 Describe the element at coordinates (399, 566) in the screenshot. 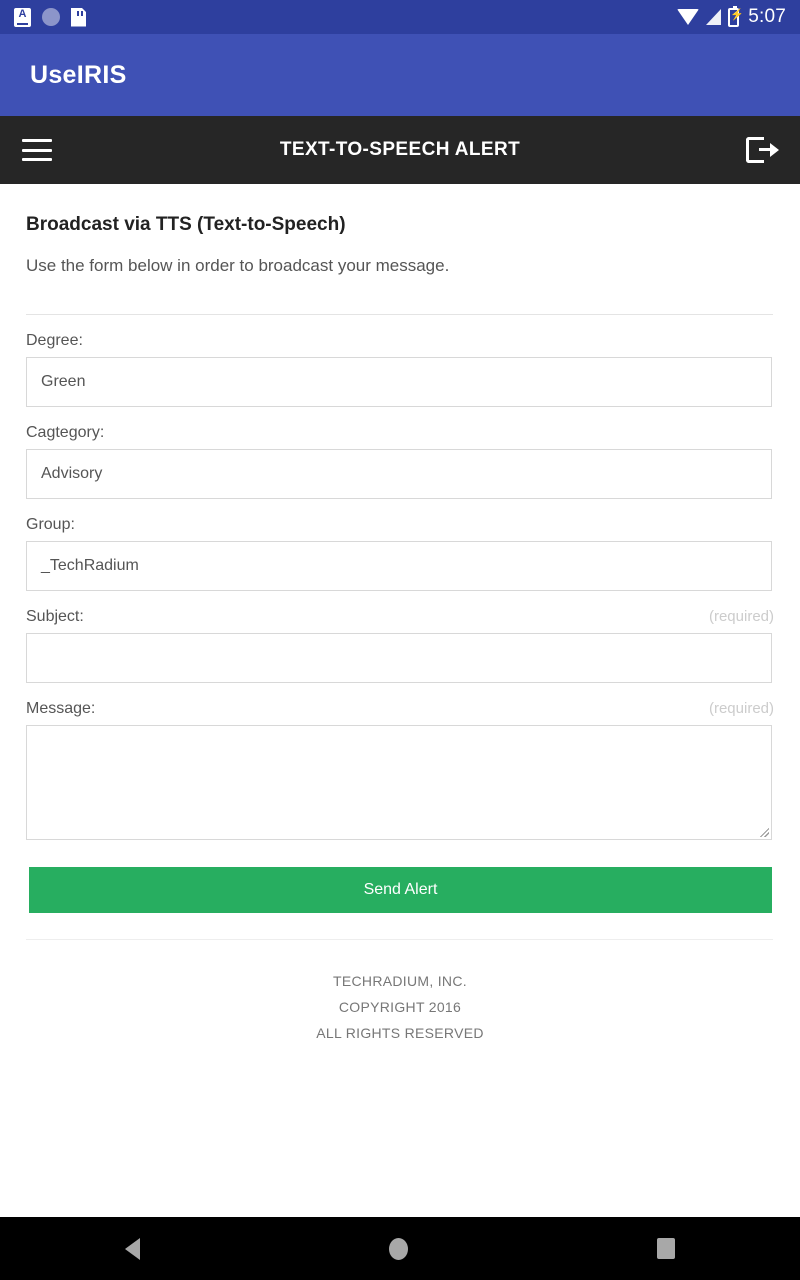

I see `select-group: _TechRadium` at that location.